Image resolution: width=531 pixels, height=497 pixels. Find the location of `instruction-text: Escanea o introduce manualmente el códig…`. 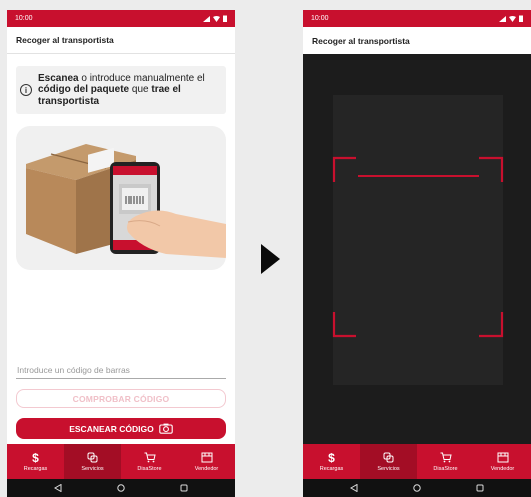

instruction-text: Escanea o introduce manualmente el códig… is located at coordinates (121, 89).